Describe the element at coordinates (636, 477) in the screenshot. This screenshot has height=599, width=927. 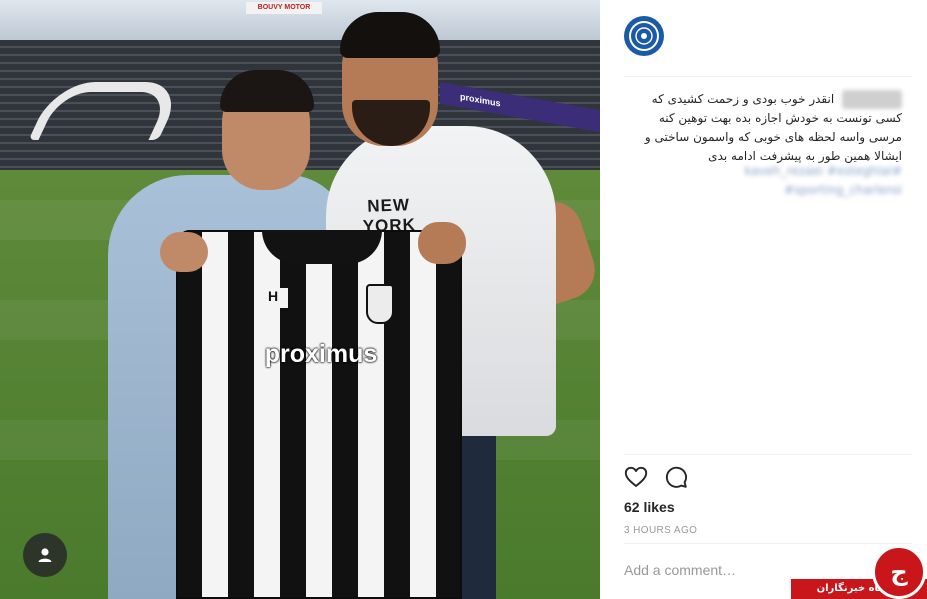
I see `heart-icon` at that location.